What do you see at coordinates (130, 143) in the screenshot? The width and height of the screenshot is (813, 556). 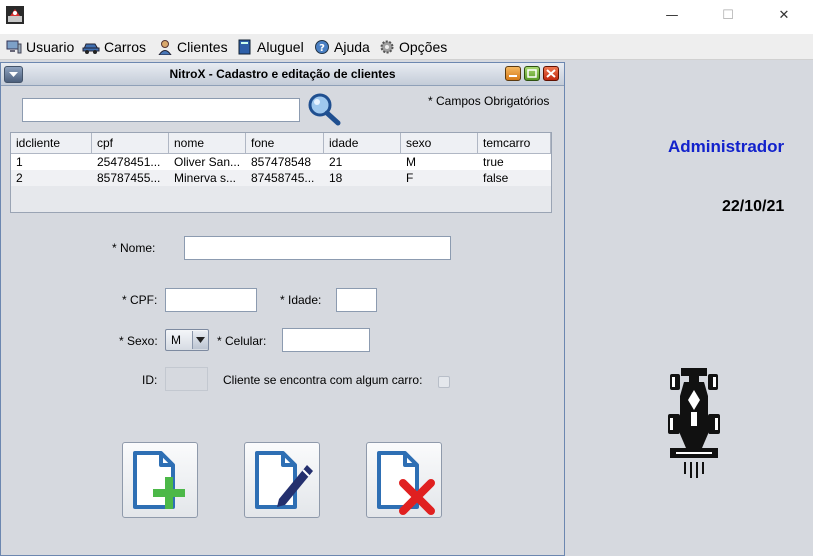 I see `column-header: cpf` at bounding box center [130, 143].